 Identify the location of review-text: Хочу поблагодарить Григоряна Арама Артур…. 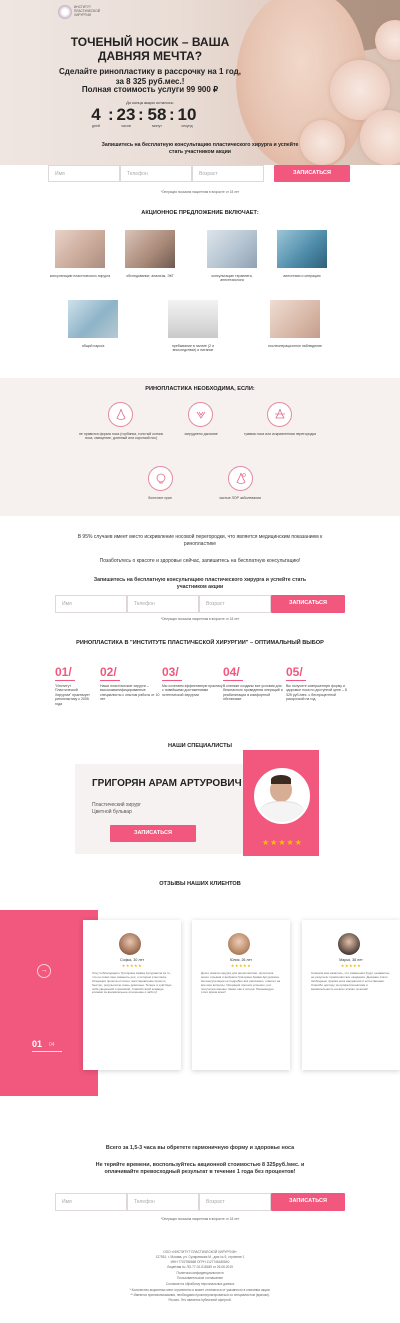
(132, 983).